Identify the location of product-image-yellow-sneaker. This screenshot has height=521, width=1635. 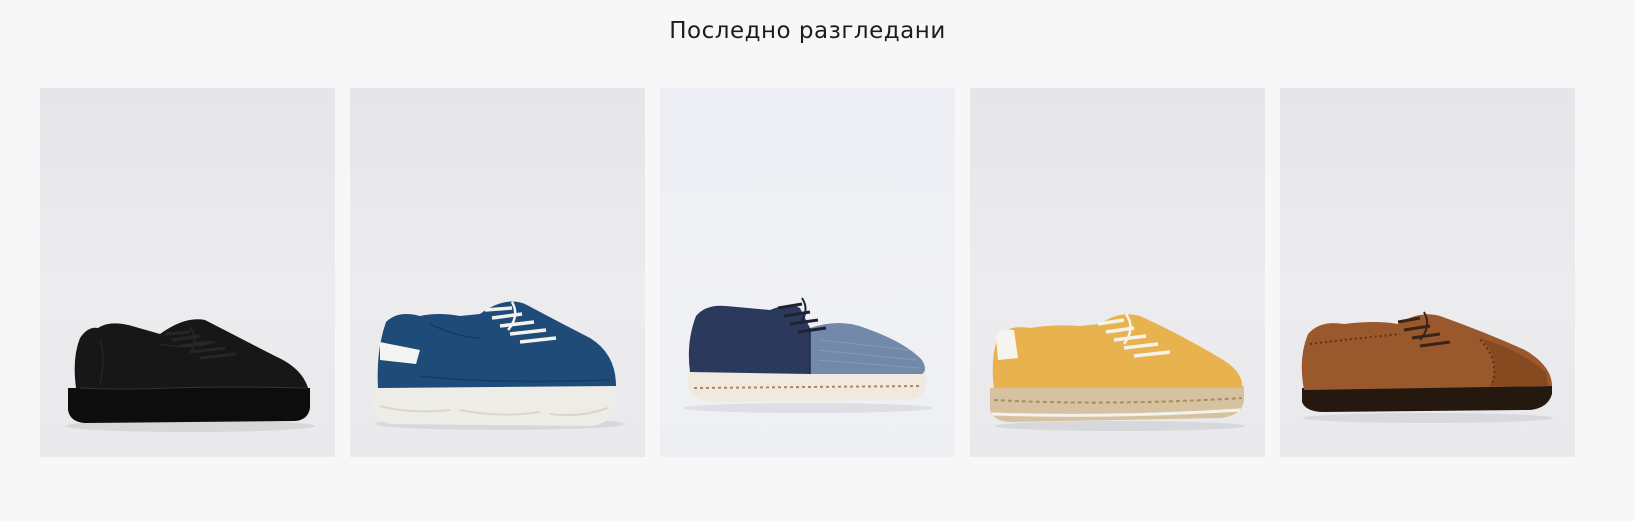
(1117, 372).